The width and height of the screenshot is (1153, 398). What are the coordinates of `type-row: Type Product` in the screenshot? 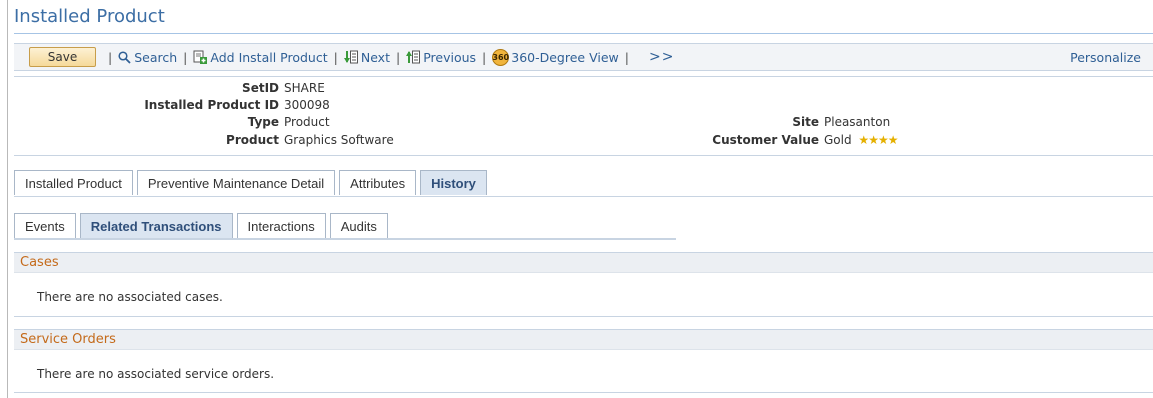 It's located at (172, 122).